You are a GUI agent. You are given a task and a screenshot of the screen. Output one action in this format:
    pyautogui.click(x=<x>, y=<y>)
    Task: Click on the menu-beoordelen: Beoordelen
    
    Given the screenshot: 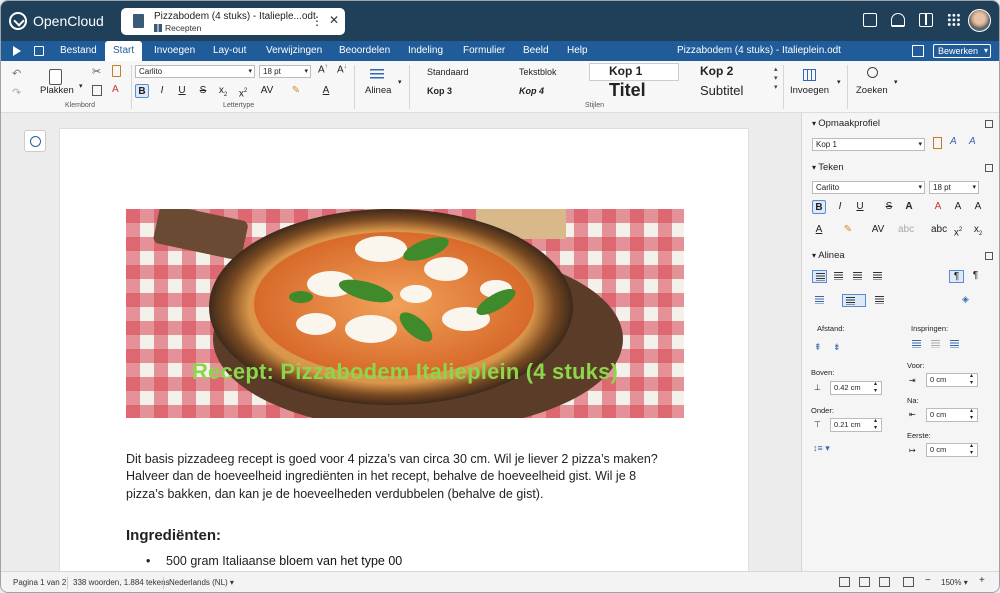 What is the action you would take?
    pyautogui.click(x=364, y=51)
    